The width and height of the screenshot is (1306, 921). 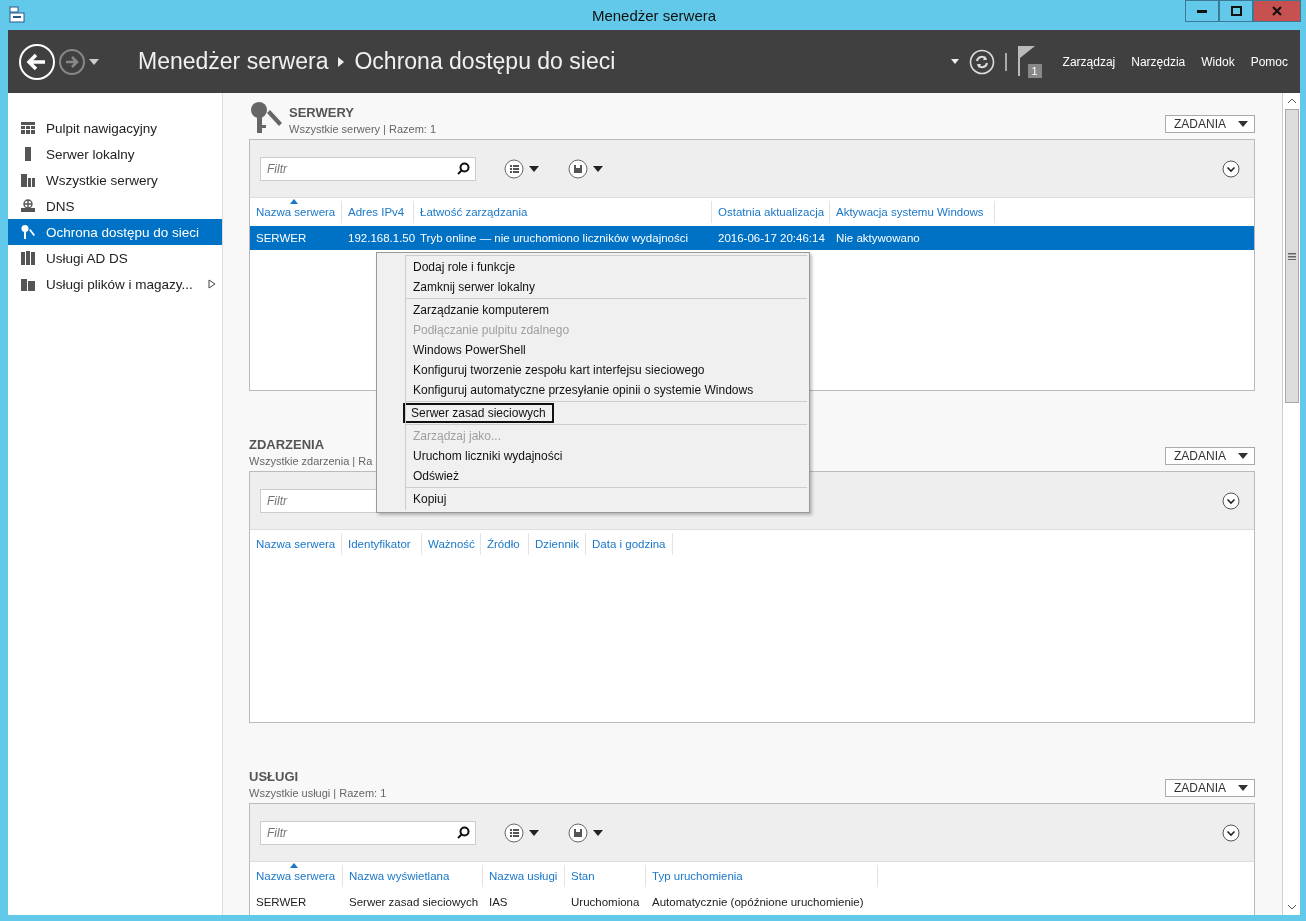 What do you see at coordinates (436, 476) in the screenshot?
I see `menu-item: Odśwież` at bounding box center [436, 476].